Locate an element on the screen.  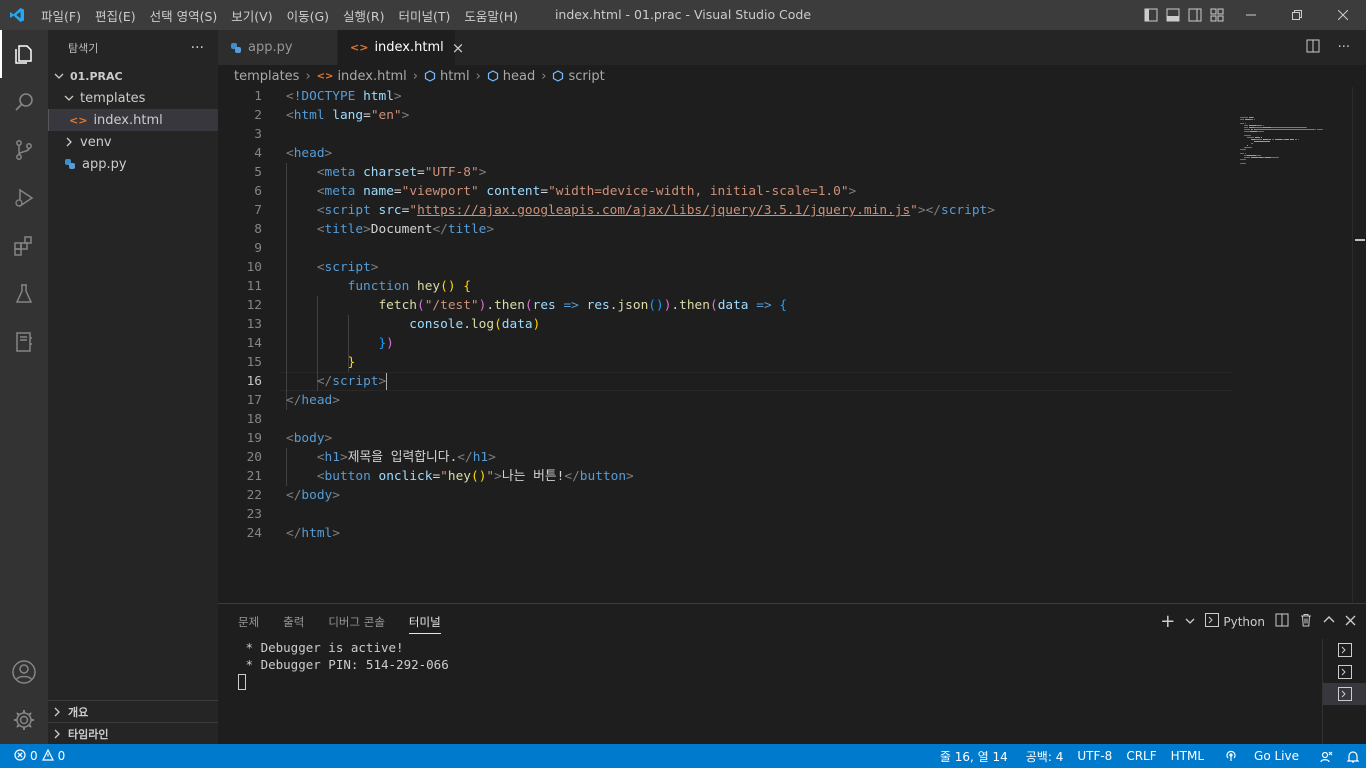
menu-help: 도움말(H) is located at coordinates (491, 15).